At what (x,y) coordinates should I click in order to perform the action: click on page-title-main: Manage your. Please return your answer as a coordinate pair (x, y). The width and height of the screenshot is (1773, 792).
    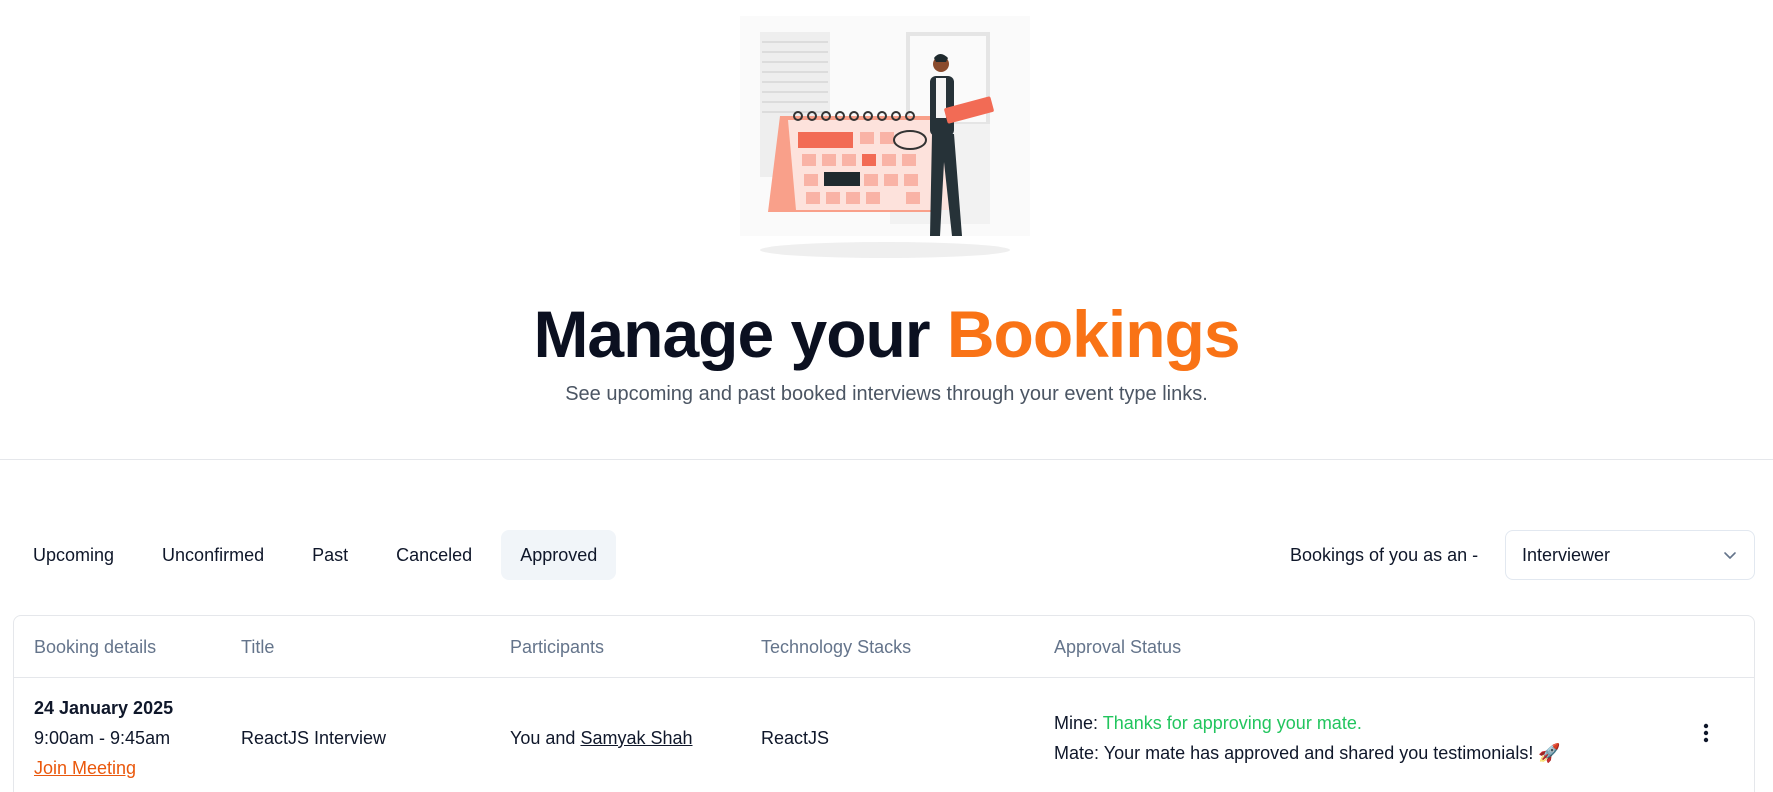
    Looking at the image, I should click on (731, 334).